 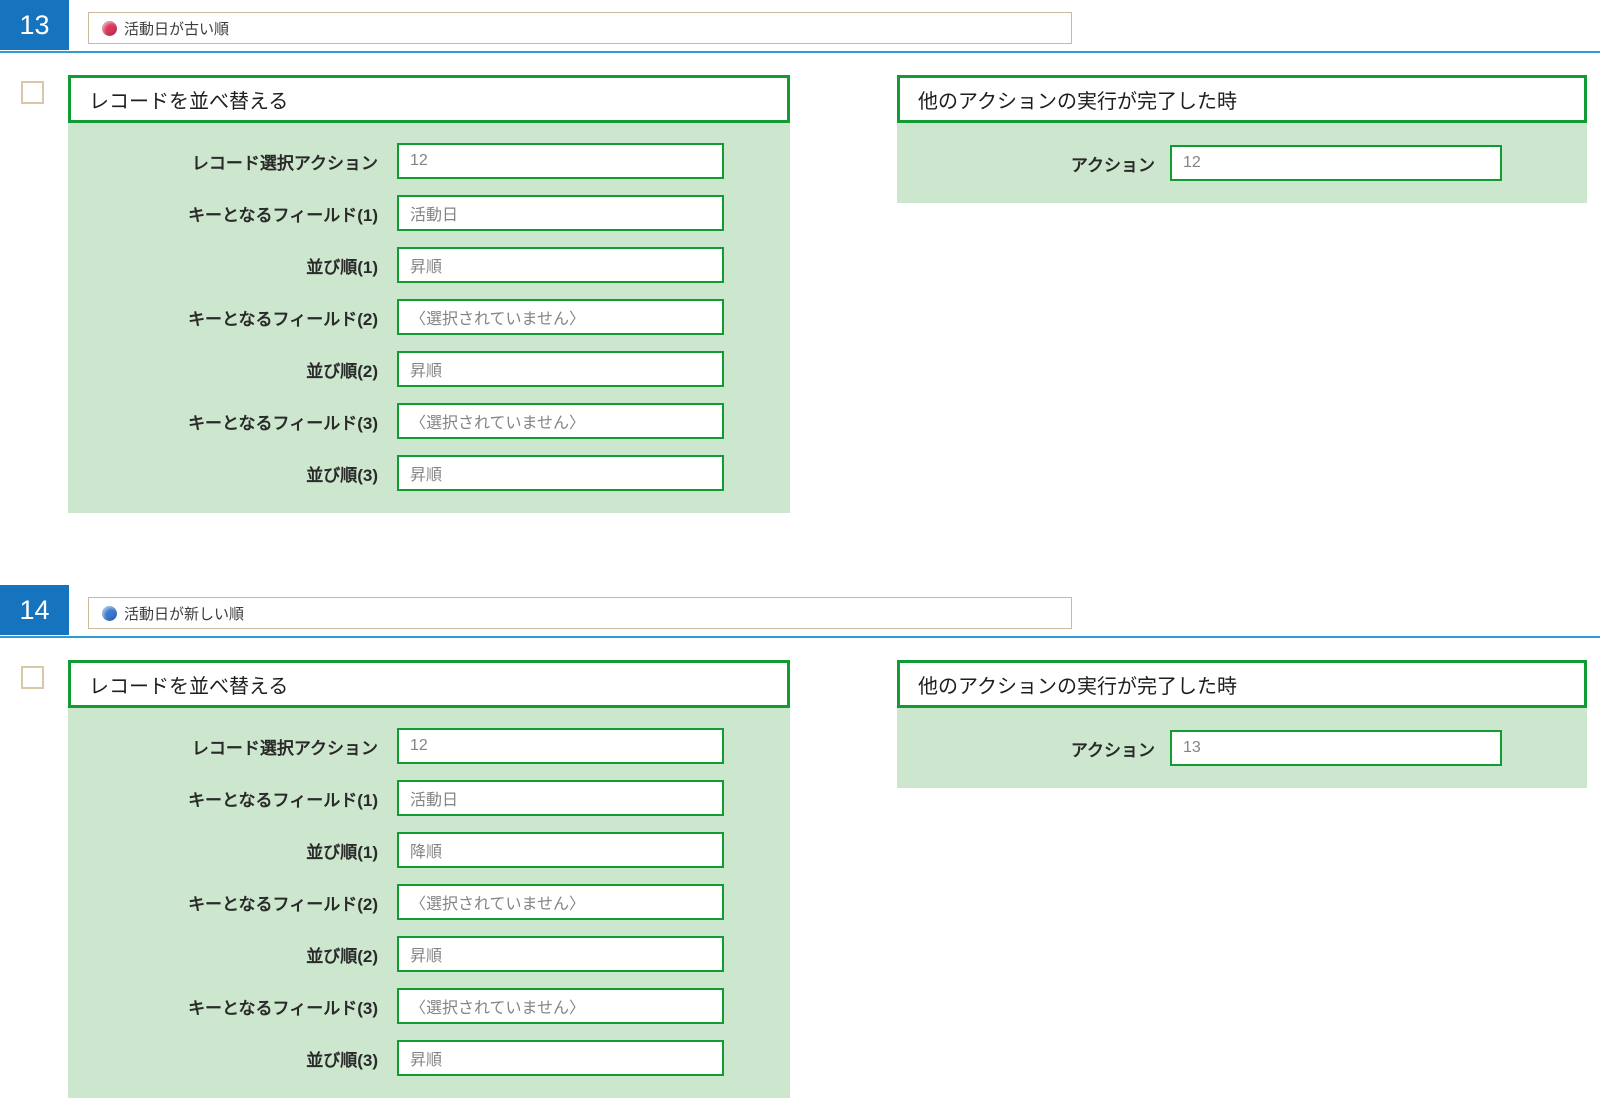 What do you see at coordinates (177, 29) in the screenshot?
I see `action-name-text: 活動日が古い順` at bounding box center [177, 29].